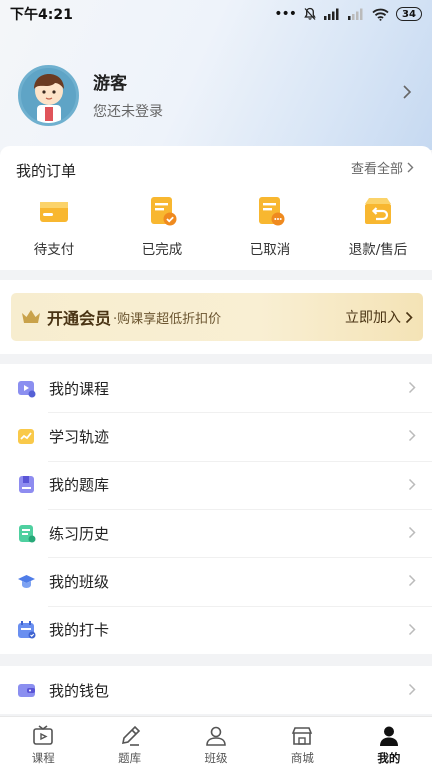 The image size is (432, 768). I want to click on class-users-icon, so click(216, 736).